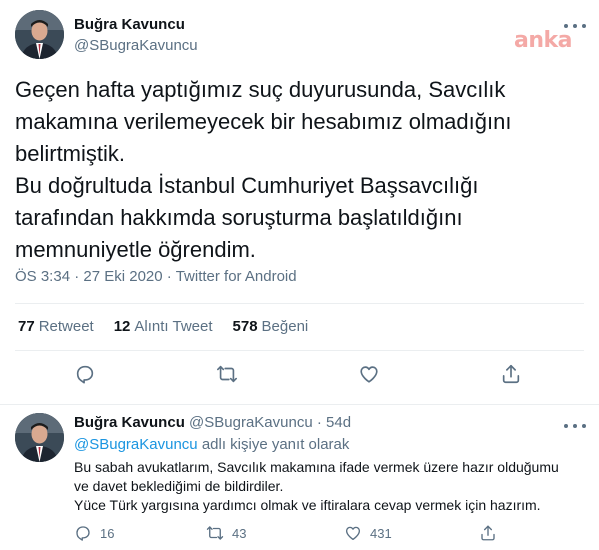 The height and width of the screenshot is (550, 599). I want to click on author-name: Buğra Kavuncu, so click(129, 24).